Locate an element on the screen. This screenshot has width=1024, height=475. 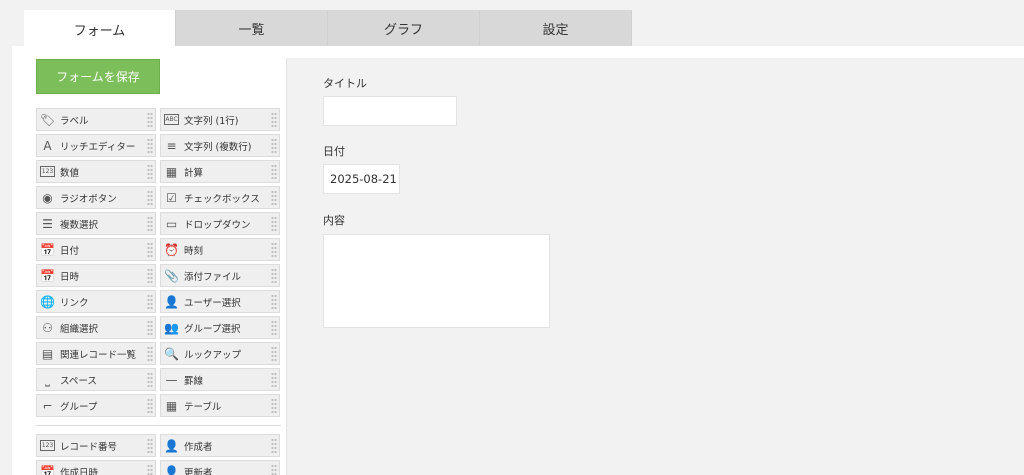
palette-item: ▦ テーブル is located at coordinates (220, 405).